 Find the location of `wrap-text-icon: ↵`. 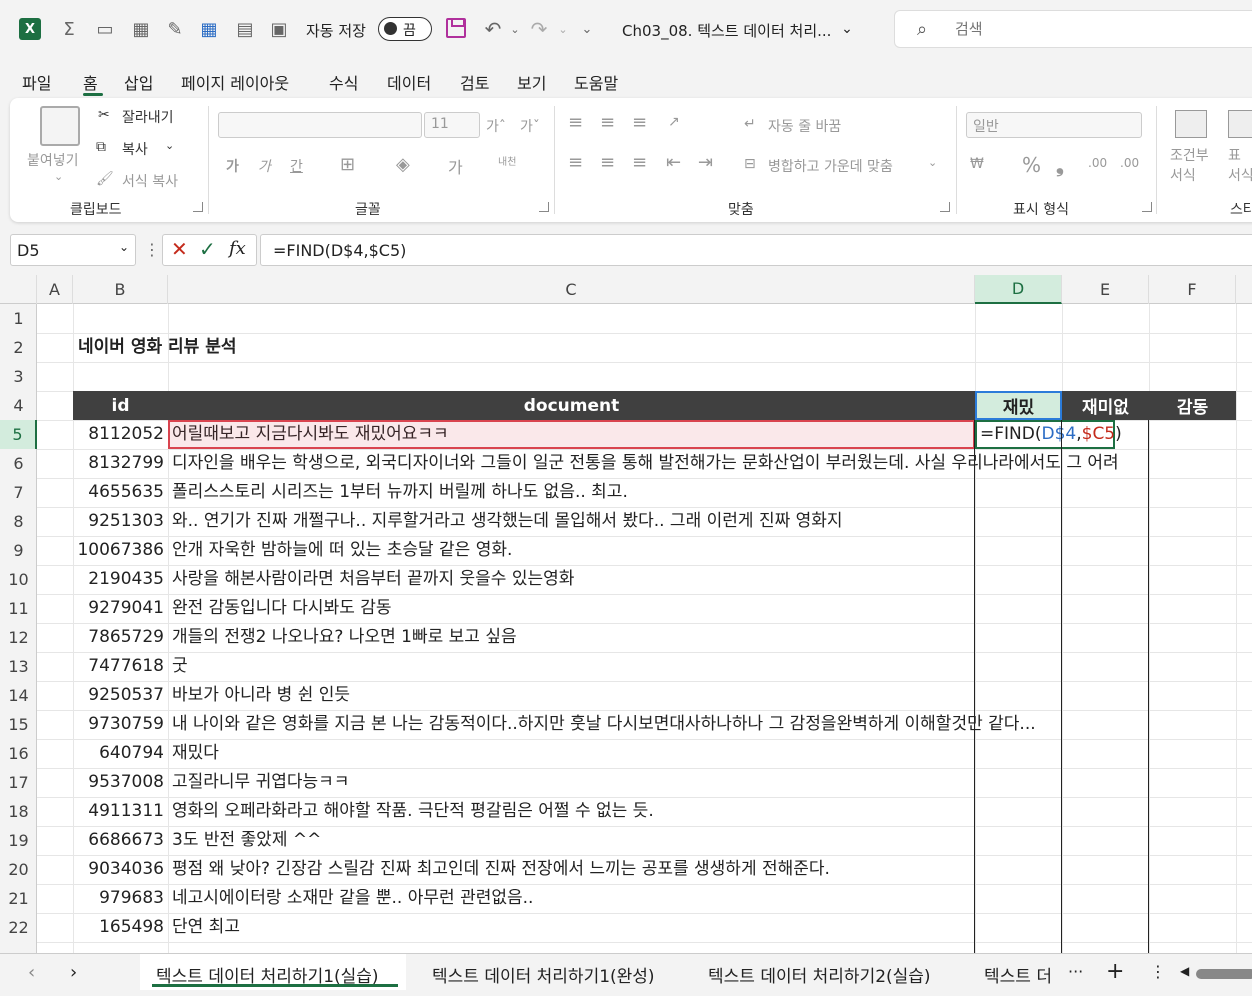

wrap-text-icon: ↵ is located at coordinates (750, 124).